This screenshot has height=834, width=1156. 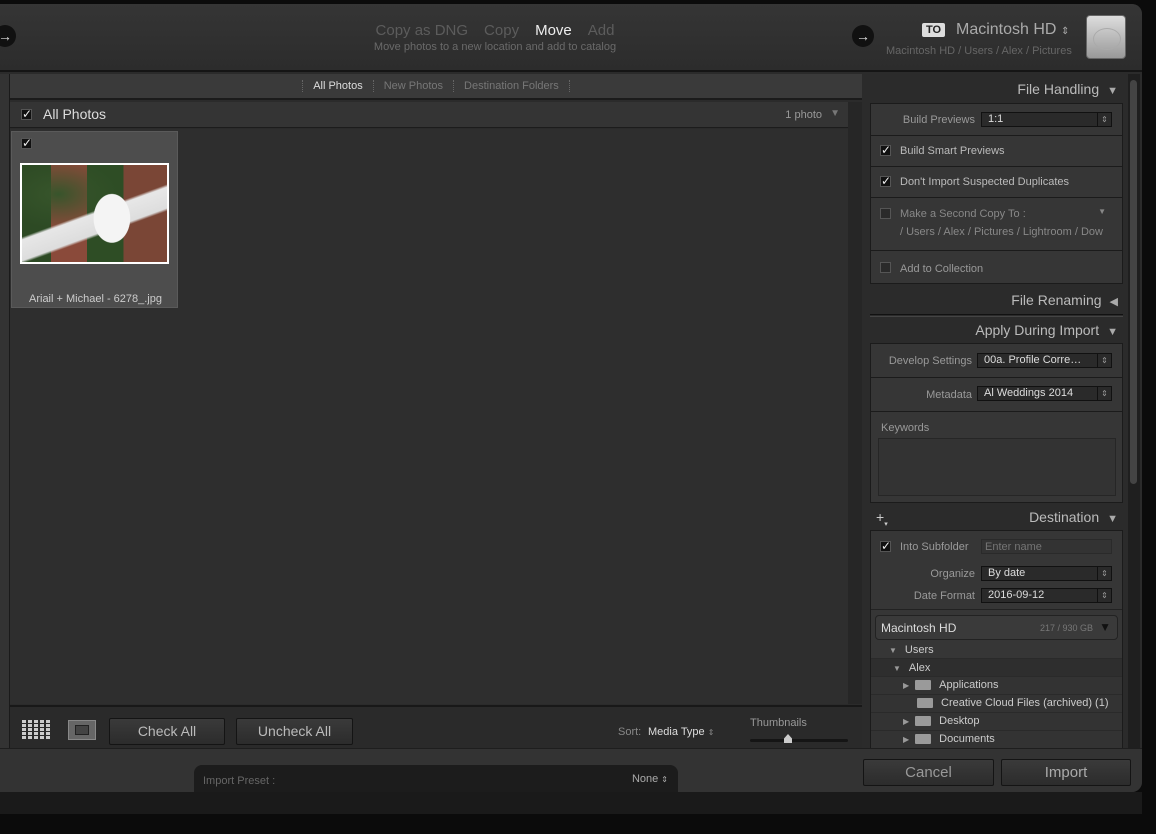 I want to click on build-previews-select: 1:1 ⇕, so click(x=1046, y=119).